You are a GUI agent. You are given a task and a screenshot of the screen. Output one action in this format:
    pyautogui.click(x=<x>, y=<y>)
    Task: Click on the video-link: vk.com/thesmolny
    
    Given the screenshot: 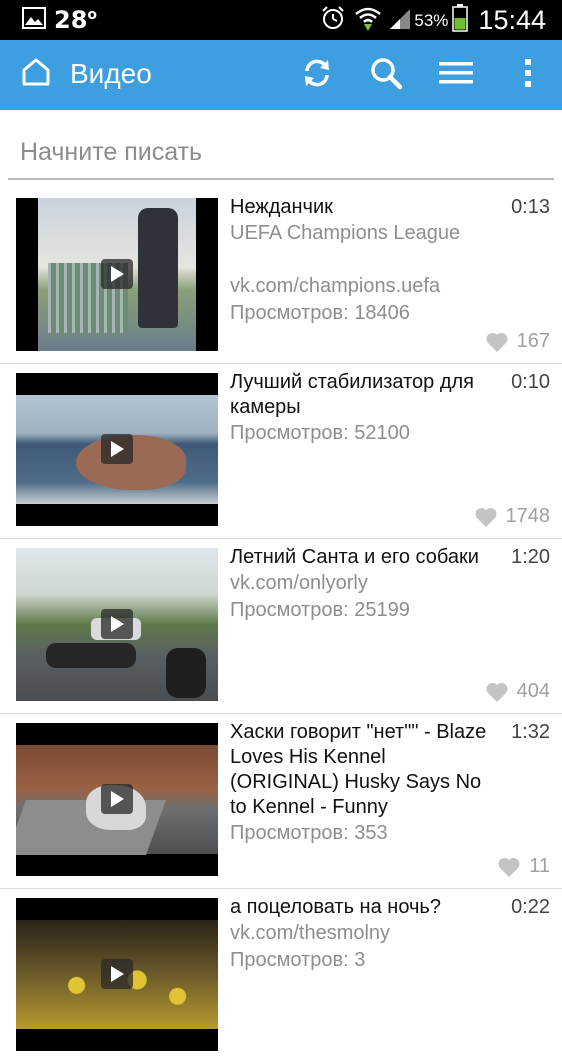 What is the action you would take?
    pyautogui.click(x=364, y=933)
    